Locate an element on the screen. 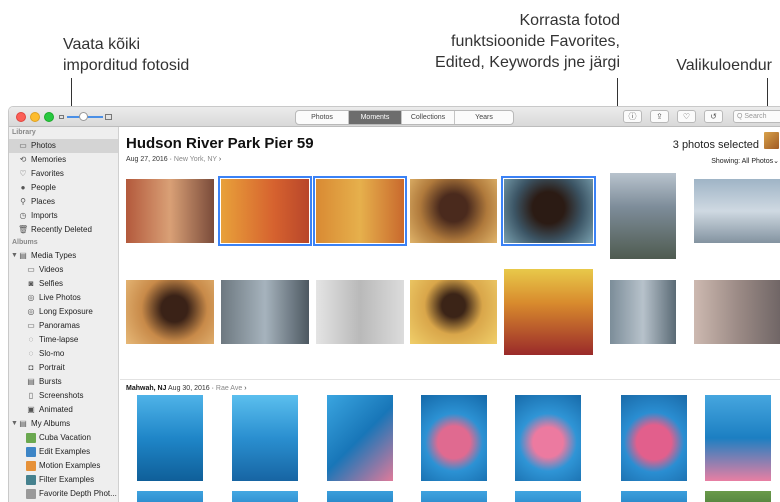 The height and width of the screenshot is (502, 780). sidebar-item-label: Media Types is located at coordinates (54, 255).